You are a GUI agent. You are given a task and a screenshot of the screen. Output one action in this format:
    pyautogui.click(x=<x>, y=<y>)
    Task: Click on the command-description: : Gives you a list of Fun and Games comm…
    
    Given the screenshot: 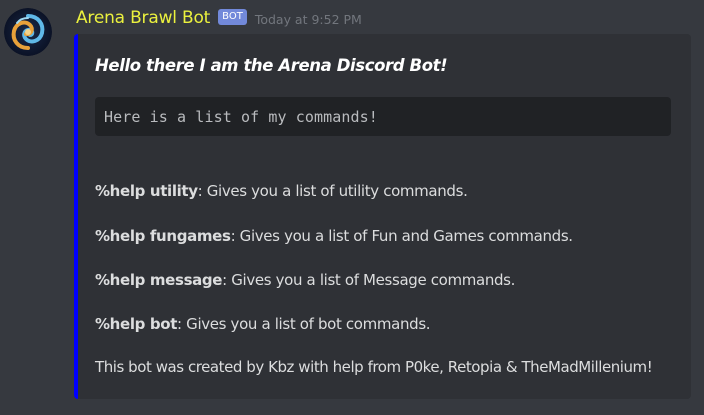 What is the action you would take?
    pyautogui.click(x=401, y=236)
    